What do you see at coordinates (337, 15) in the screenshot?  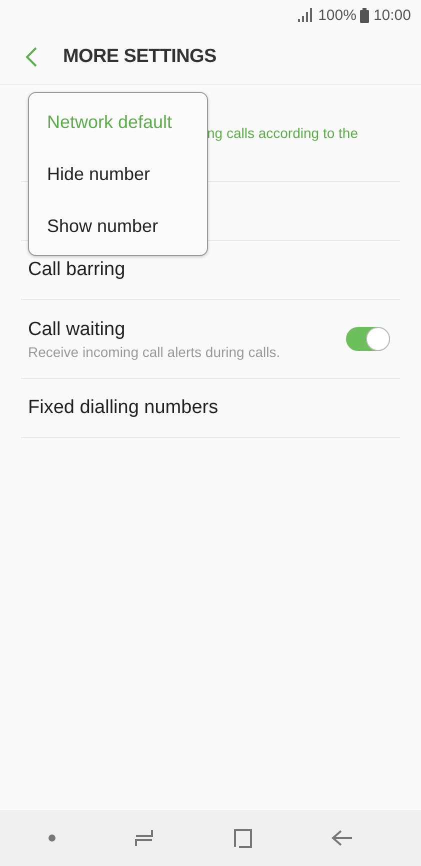 I see `battery-percent: 100%` at bounding box center [337, 15].